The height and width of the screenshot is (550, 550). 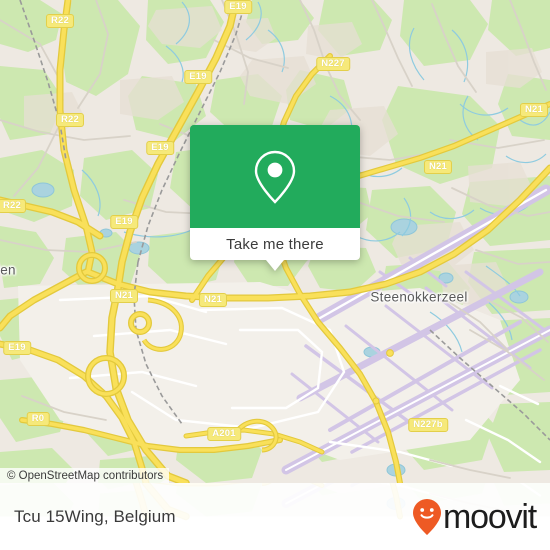 What do you see at coordinates (333, 64) in the screenshot?
I see `road-shield: N227` at bounding box center [333, 64].